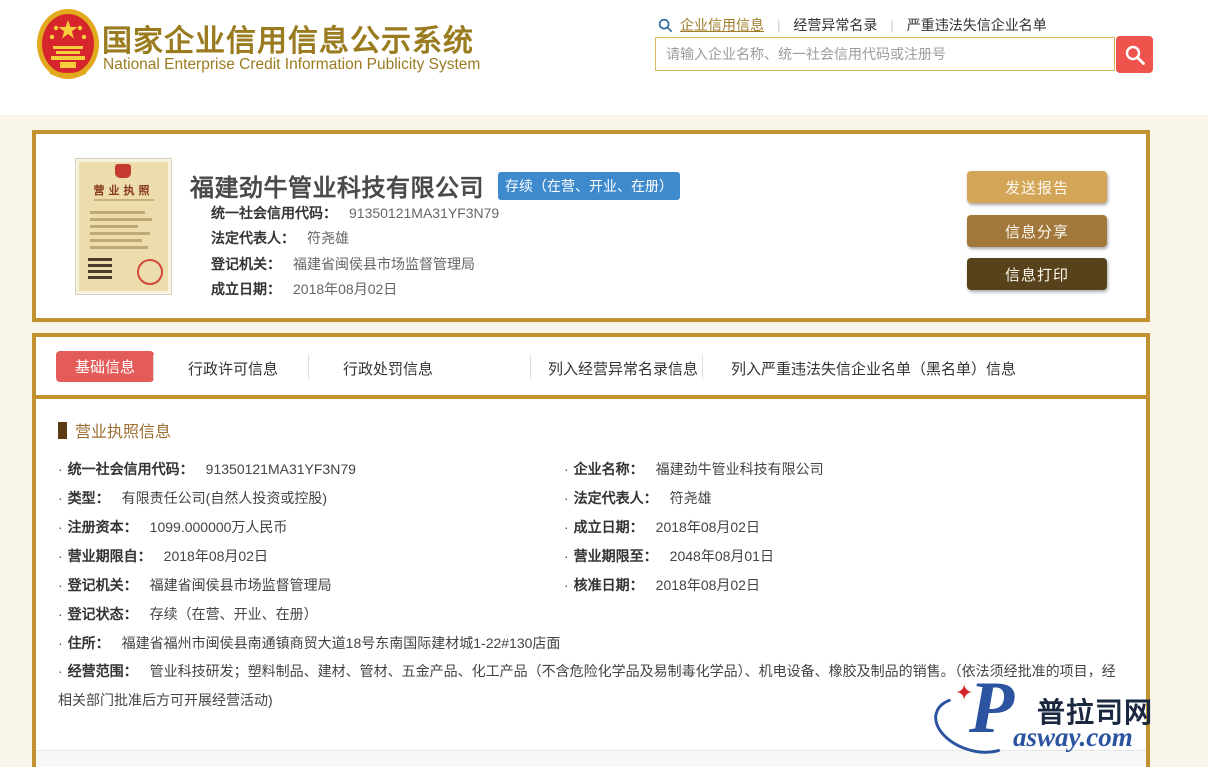 The height and width of the screenshot is (767, 1208). What do you see at coordinates (1037, 187) in the screenshot?
I see `send-report-button: 发送报告` at bounding box center [1037, 187].